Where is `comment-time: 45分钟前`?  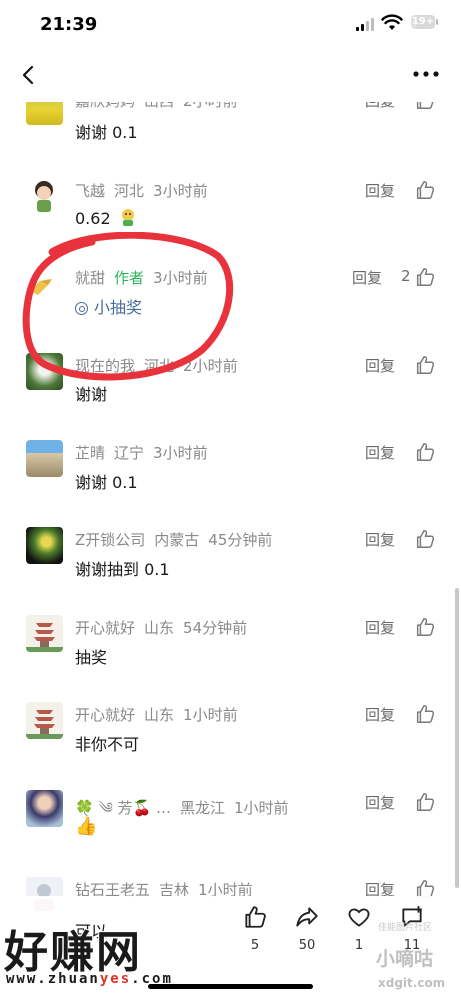
comment-time: 45分钟前 is located at coordinates (240, 540).